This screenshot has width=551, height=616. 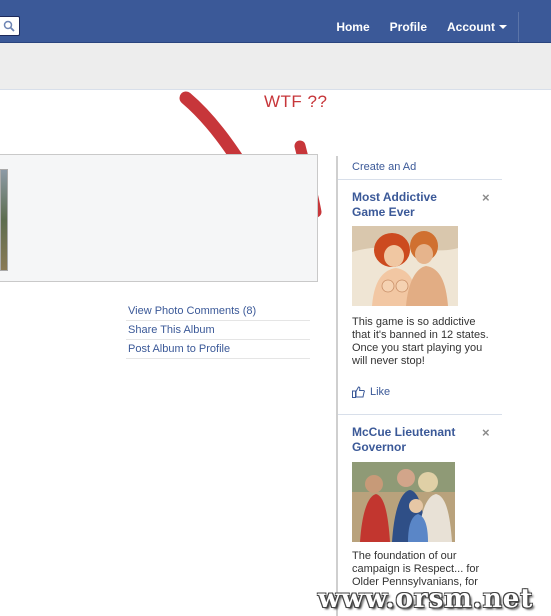 I want to click on view-photo-comments-link: View Photo Comments (8), so click(x=218, y=311).